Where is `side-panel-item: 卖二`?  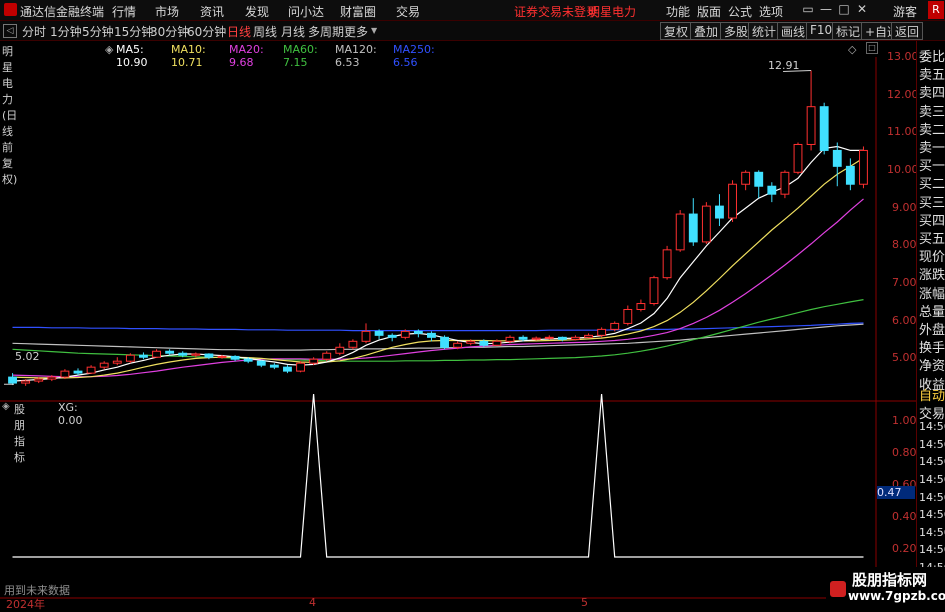 side-panel-item: 卖二 is located at coordinates (932, 128).